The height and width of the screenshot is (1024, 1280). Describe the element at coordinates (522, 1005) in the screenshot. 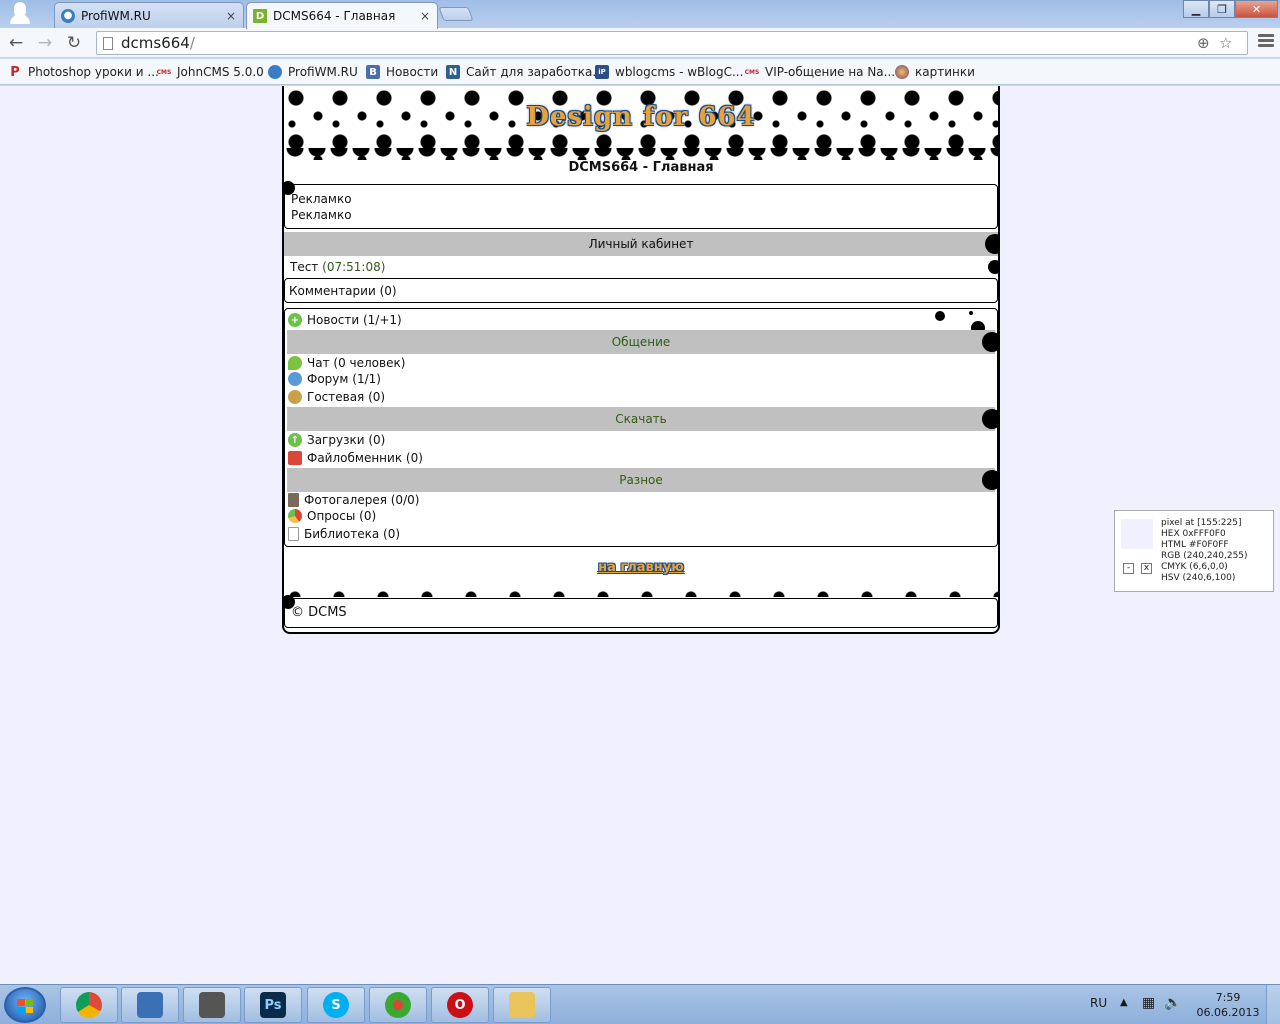

I see `taskbar-explorer` at that location.